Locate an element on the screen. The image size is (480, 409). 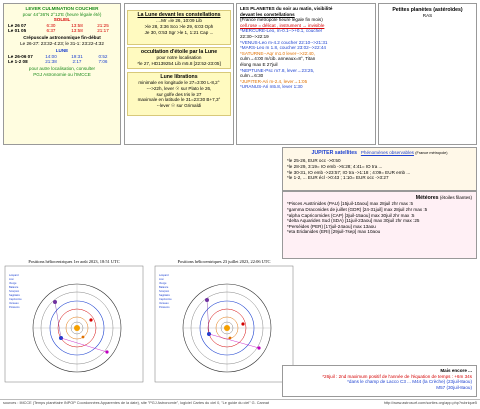
jupiter-note: (France métropole) is located at coordinates (431, 153).